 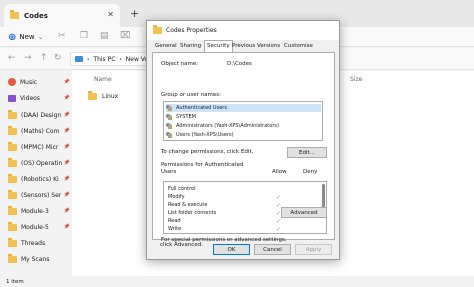 I want to click on sidebar-item-maths: (Maths) Com 📌, so click(x=39, y=131).